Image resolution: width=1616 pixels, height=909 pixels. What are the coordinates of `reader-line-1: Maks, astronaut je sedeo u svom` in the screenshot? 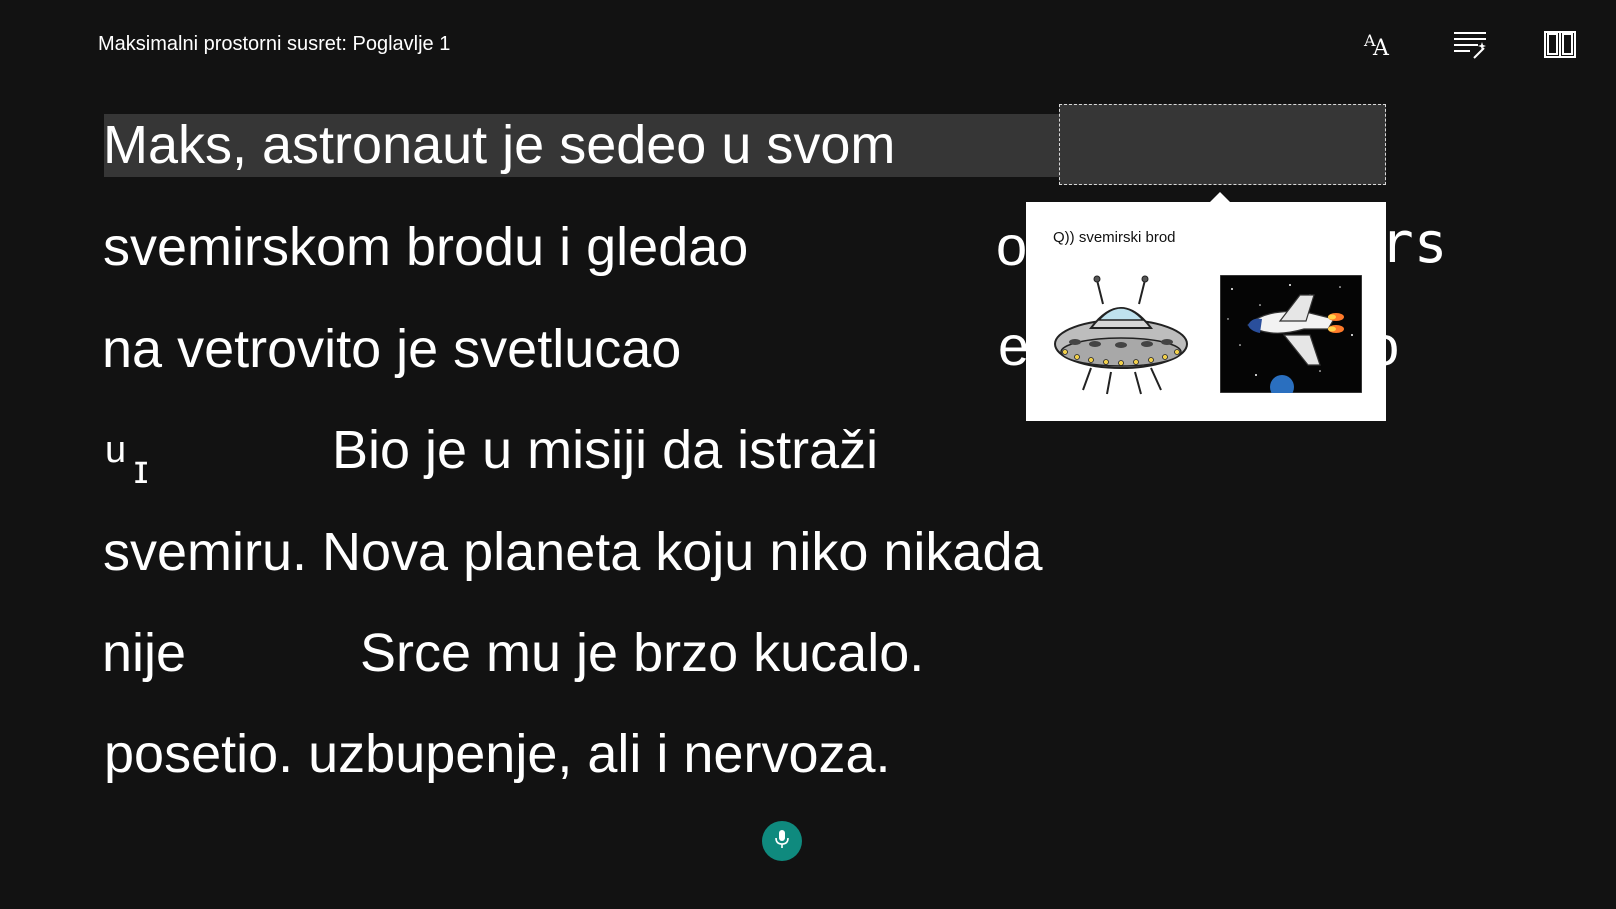 It's located at (499, 145).